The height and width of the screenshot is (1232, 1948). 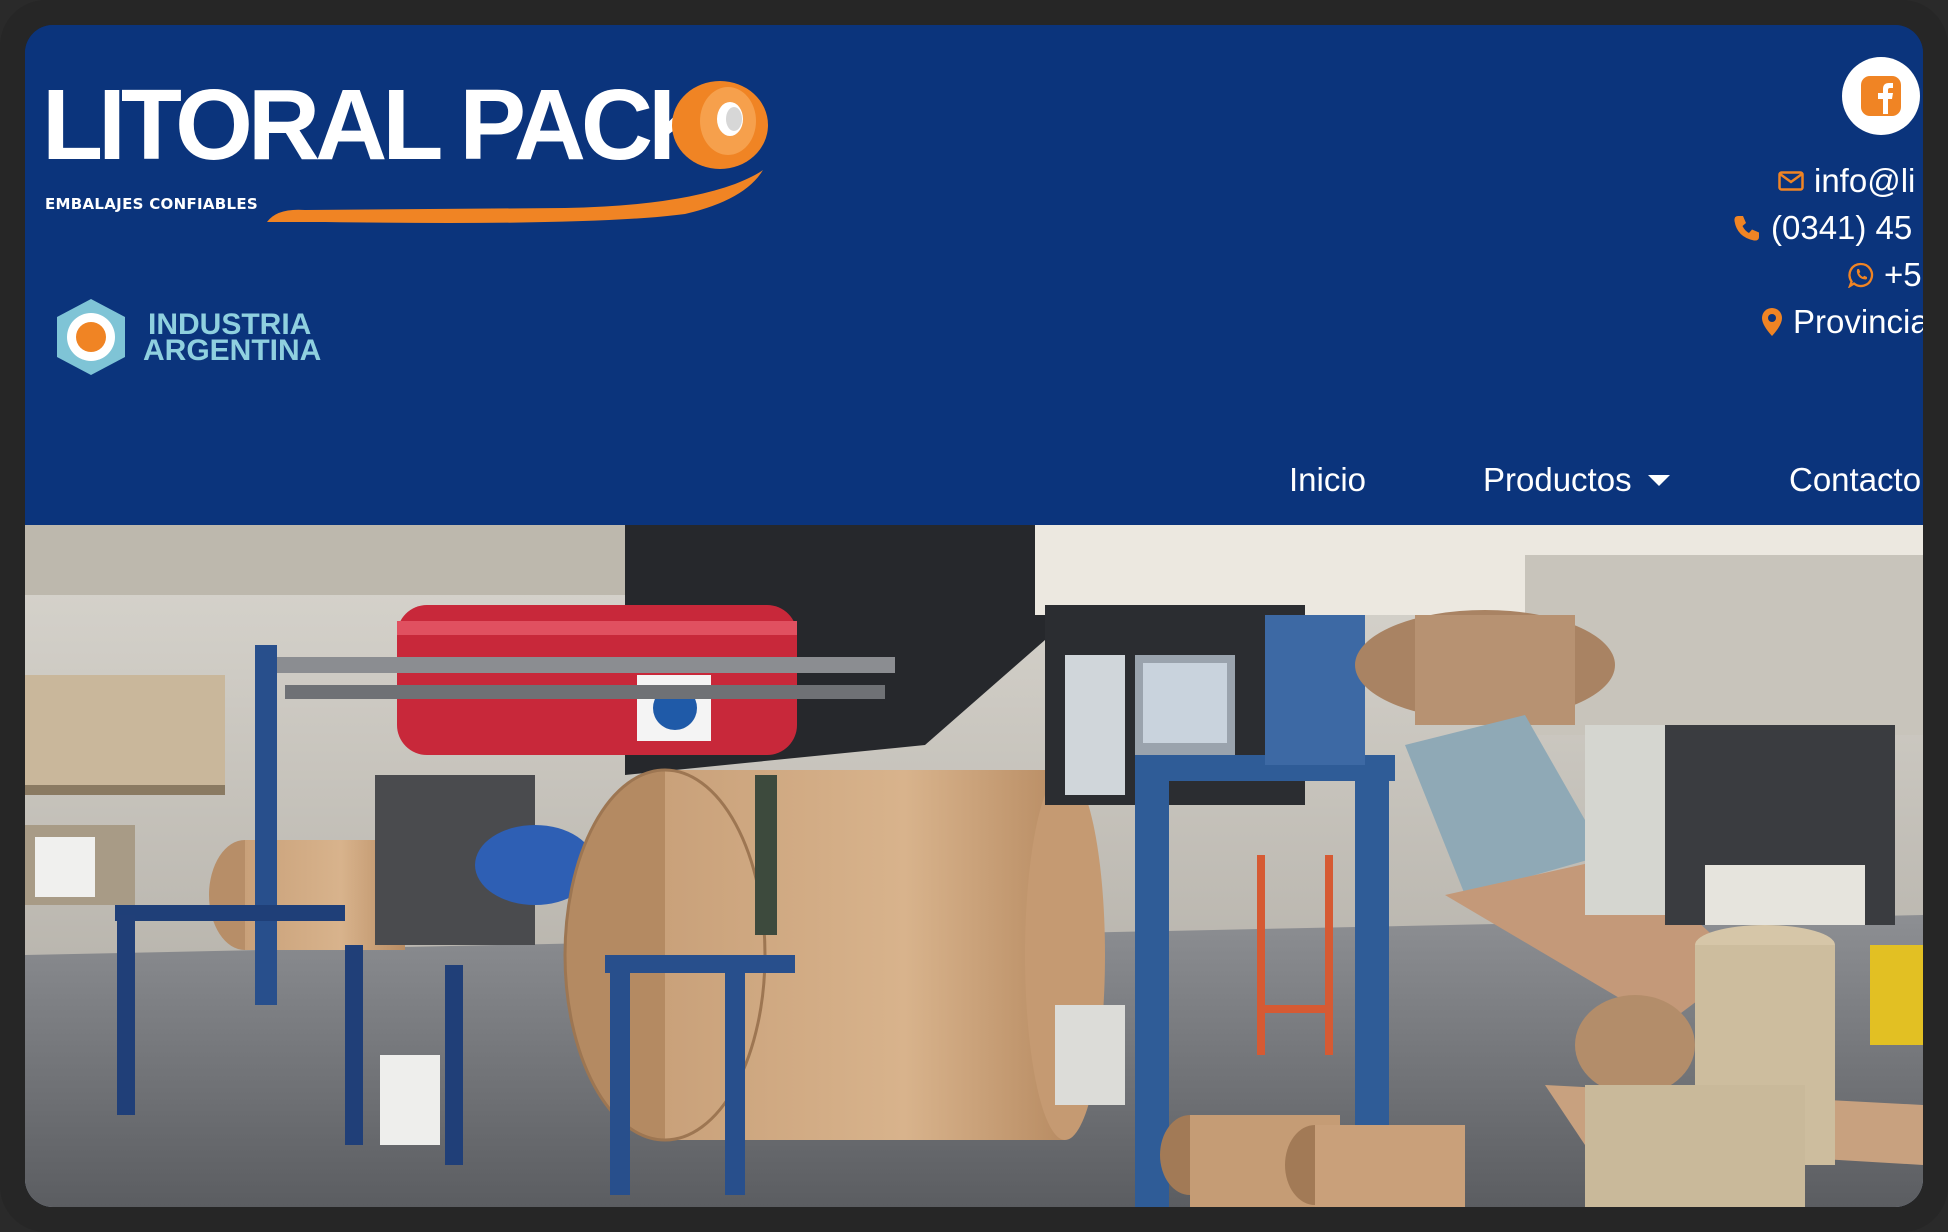 I want to click on contact-address: Provincia, so click(x=1842, y=322).